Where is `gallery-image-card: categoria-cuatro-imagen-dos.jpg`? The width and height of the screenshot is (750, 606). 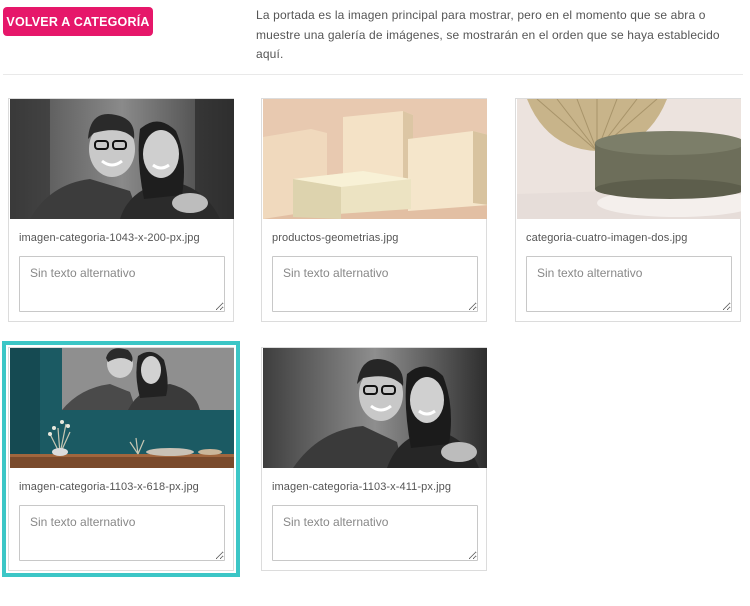 gallery-image-card: categoria-cuatro-imagen-dos.jpg is located at coordinates (628, 210).